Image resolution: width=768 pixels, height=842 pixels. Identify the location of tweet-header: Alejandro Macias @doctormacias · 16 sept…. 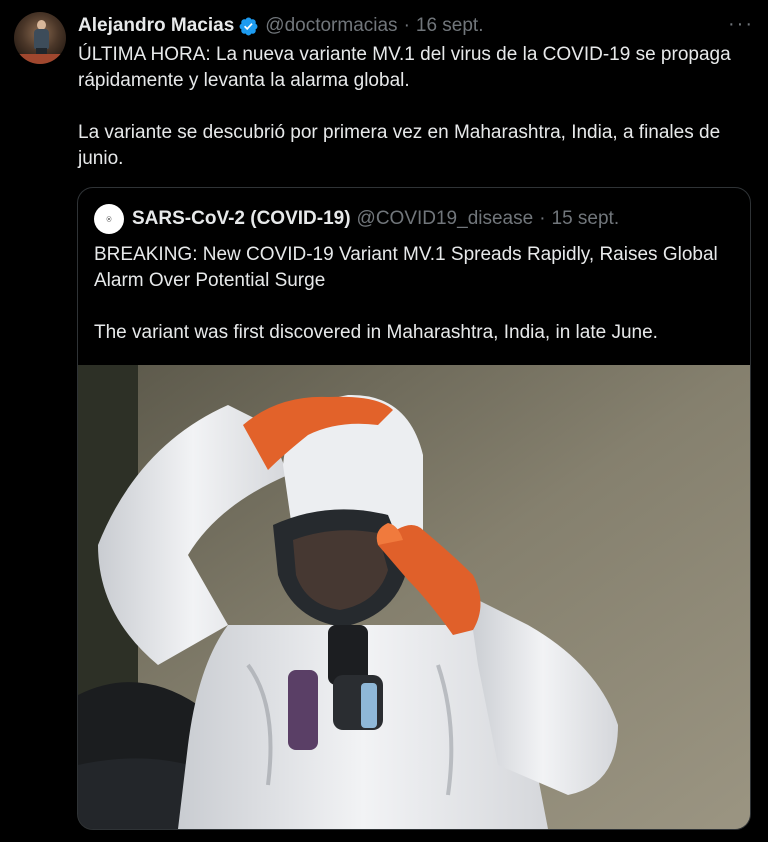
(281, 26).